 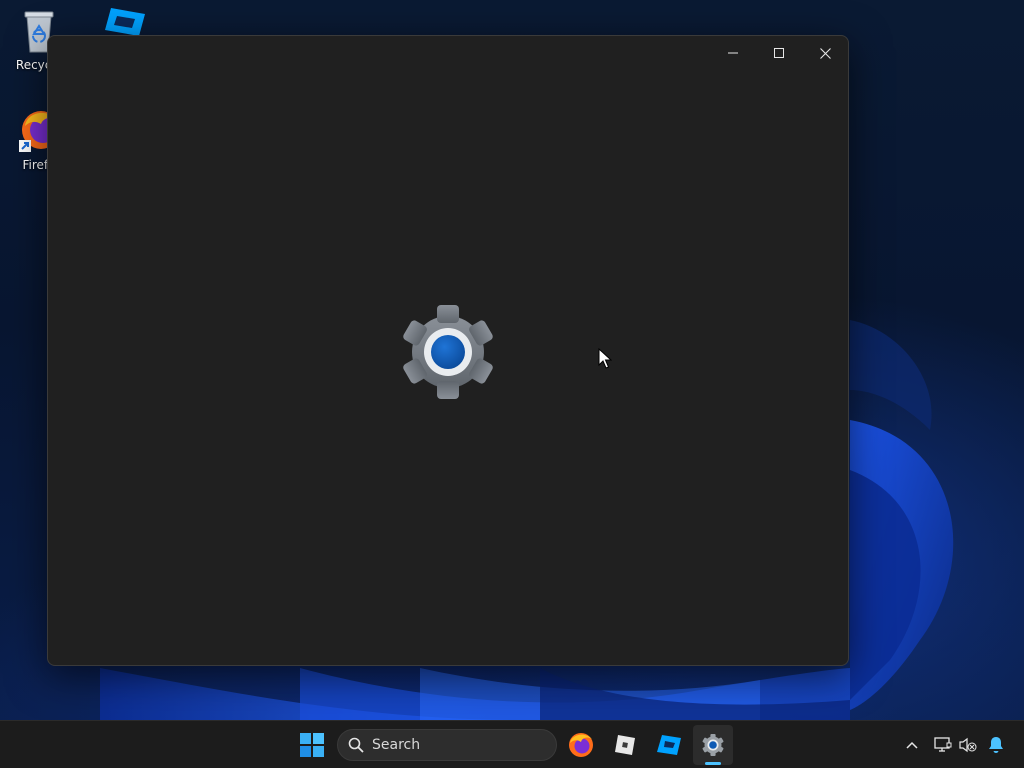 I want to click on mouse-cursor-icon, so click(x=605, y=358).